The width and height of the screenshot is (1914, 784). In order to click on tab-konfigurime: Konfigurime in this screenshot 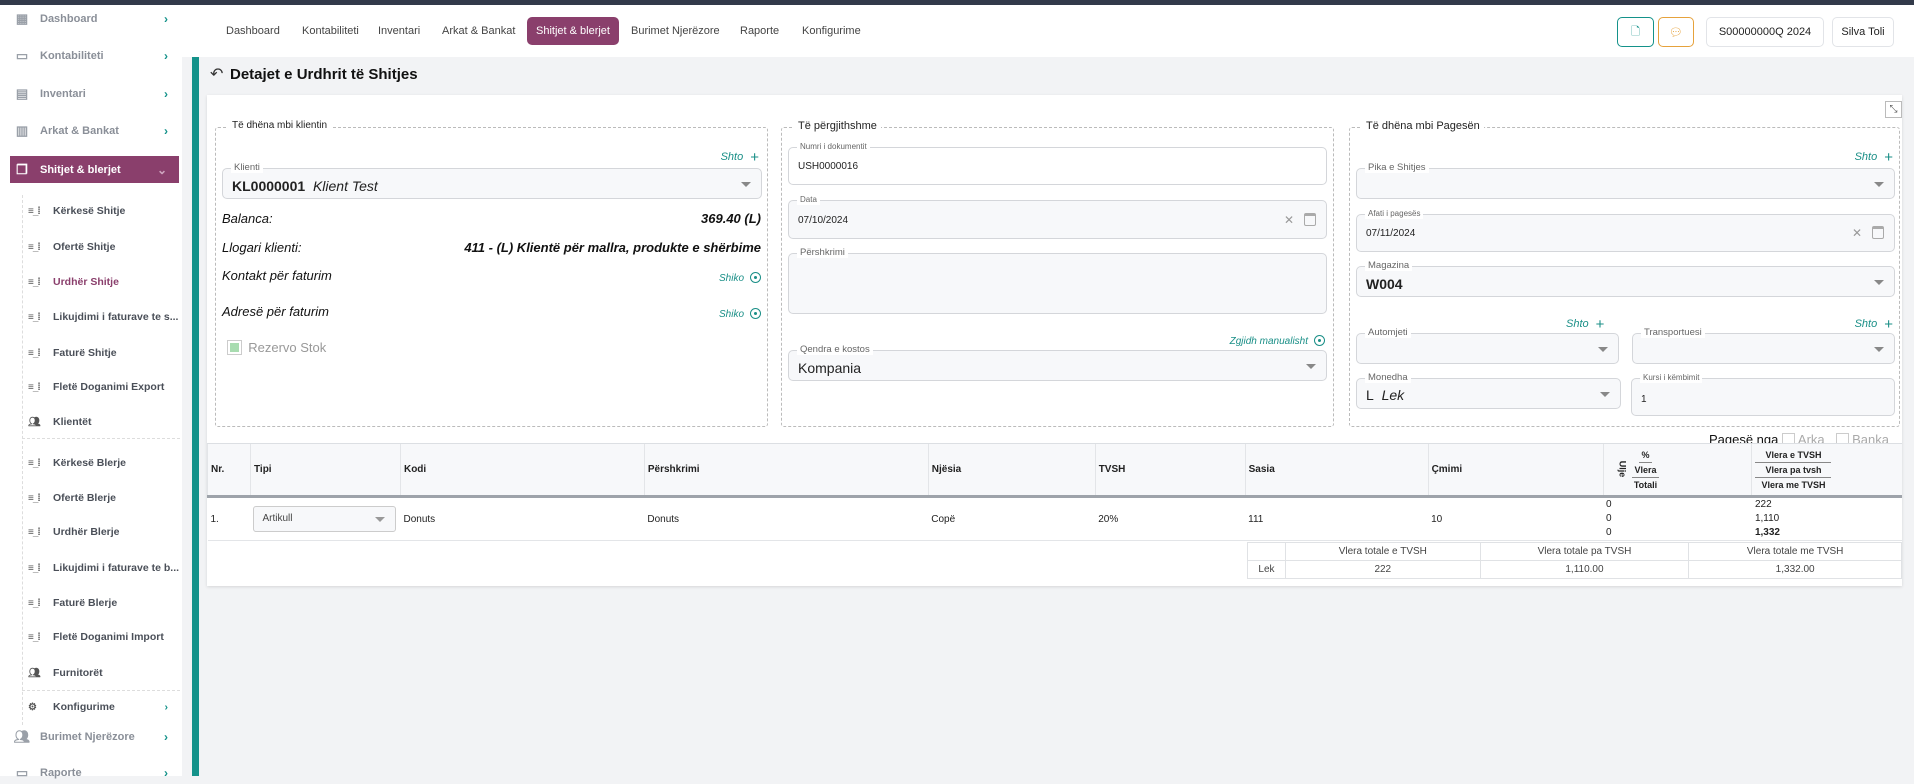, I will do `click(831, 31)`.